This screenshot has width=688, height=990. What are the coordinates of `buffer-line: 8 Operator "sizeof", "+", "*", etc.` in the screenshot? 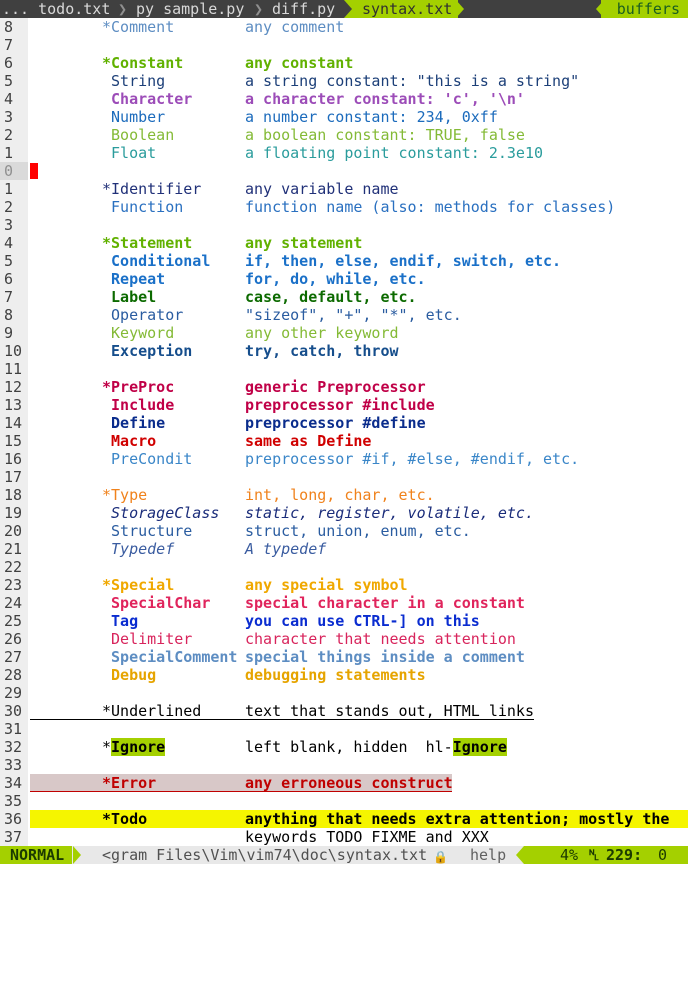 It's located at (344, 315).